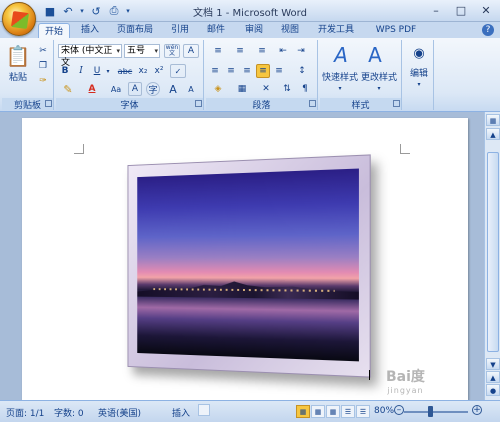 The height and width of the screenshot is (422, 500). What do you see at coordinates (287, 89) in the screenshot?
I see `sort-icon: ⇅` at bounding box center [287, 89].